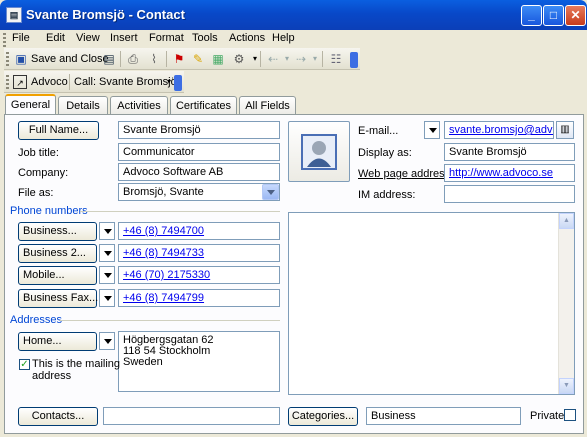  What do you see at coordinates (191, 416) in the screenshot?
I see `contacts-field` at bounding box center [191, 416].